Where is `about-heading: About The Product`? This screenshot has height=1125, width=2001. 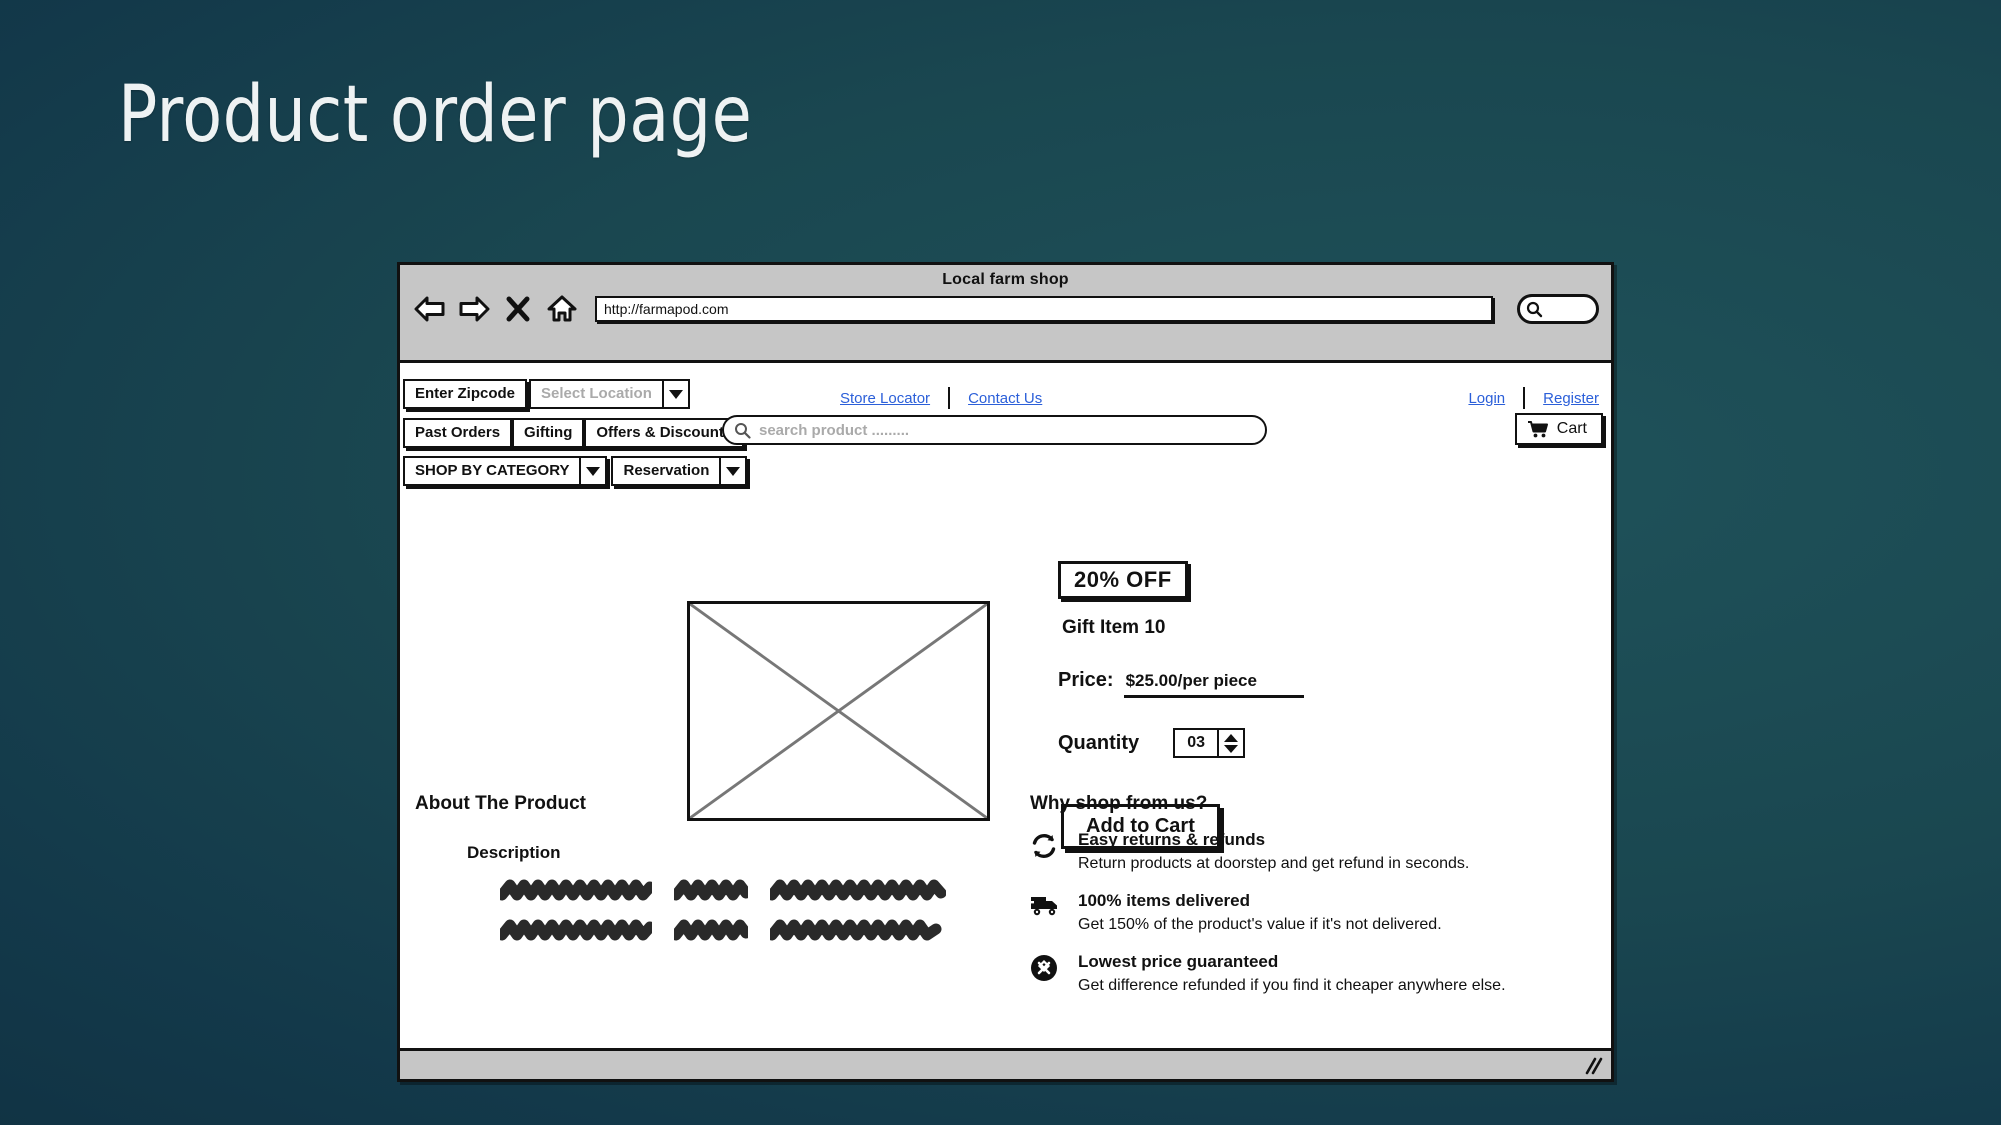
about-heading: About The Product is located at coordinates (500, 803).